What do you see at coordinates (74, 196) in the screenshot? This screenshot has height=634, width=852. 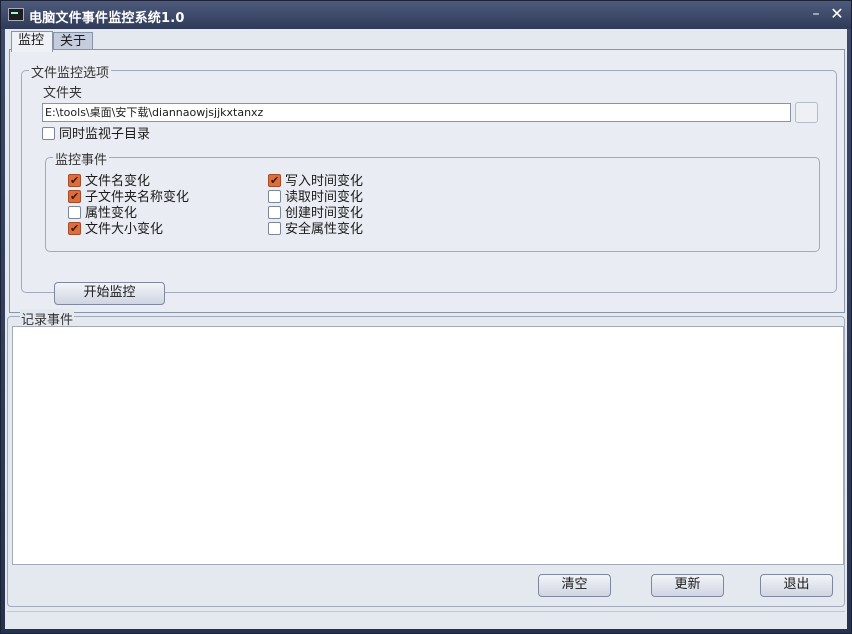 I see `event-subfolder-checkbox` at bounding box center [74, 196].